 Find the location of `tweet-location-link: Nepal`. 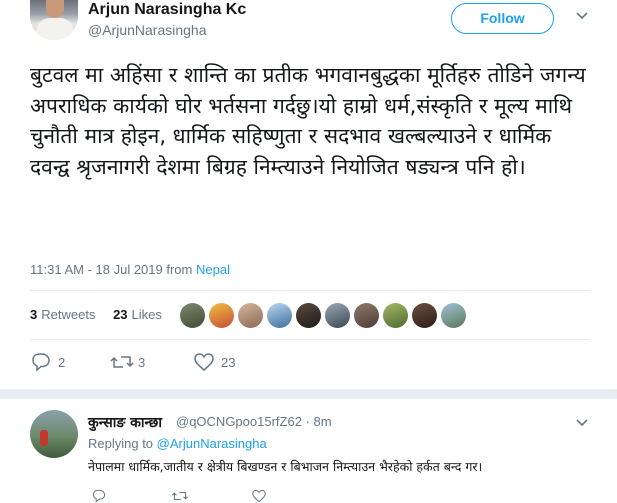

tweet-location-link: Nepal is located at coordinates (213, 269).